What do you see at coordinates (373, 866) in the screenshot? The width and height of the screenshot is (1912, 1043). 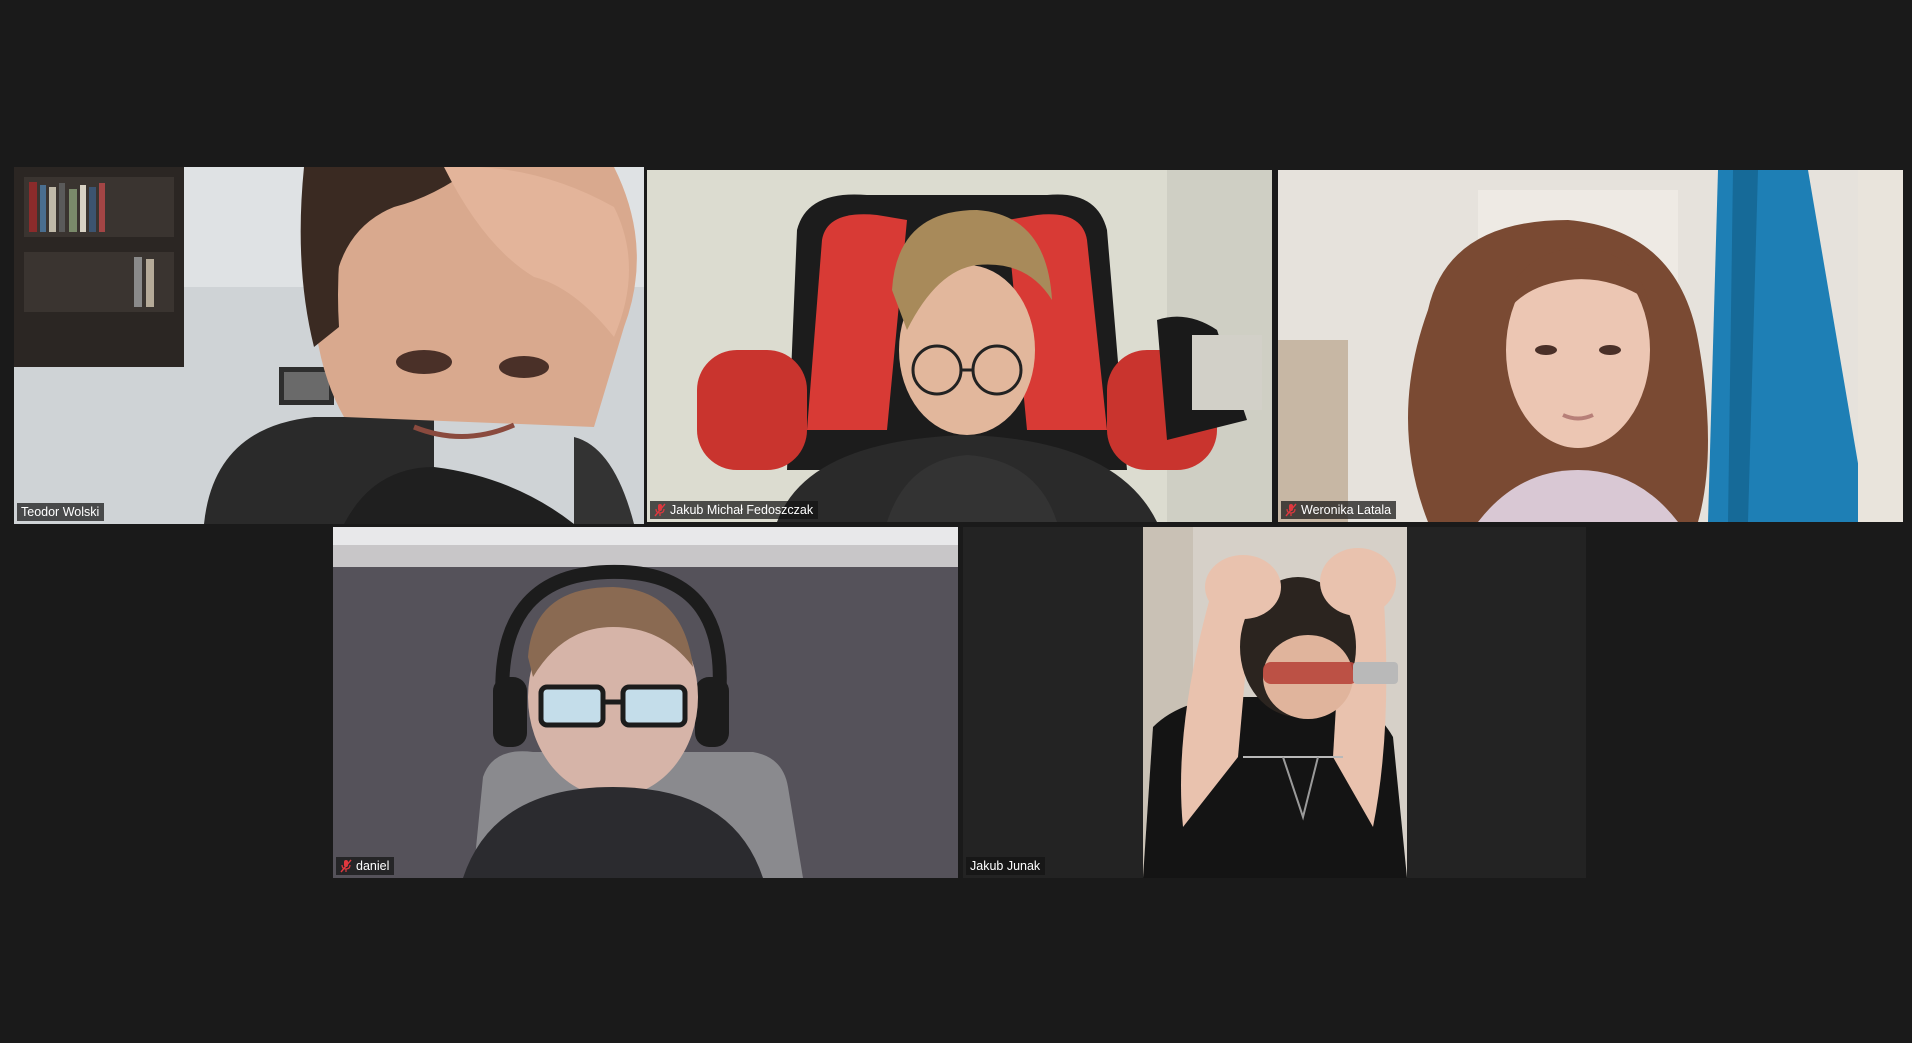 I see `participant-name: daniel` at bounding box center [373, 866].